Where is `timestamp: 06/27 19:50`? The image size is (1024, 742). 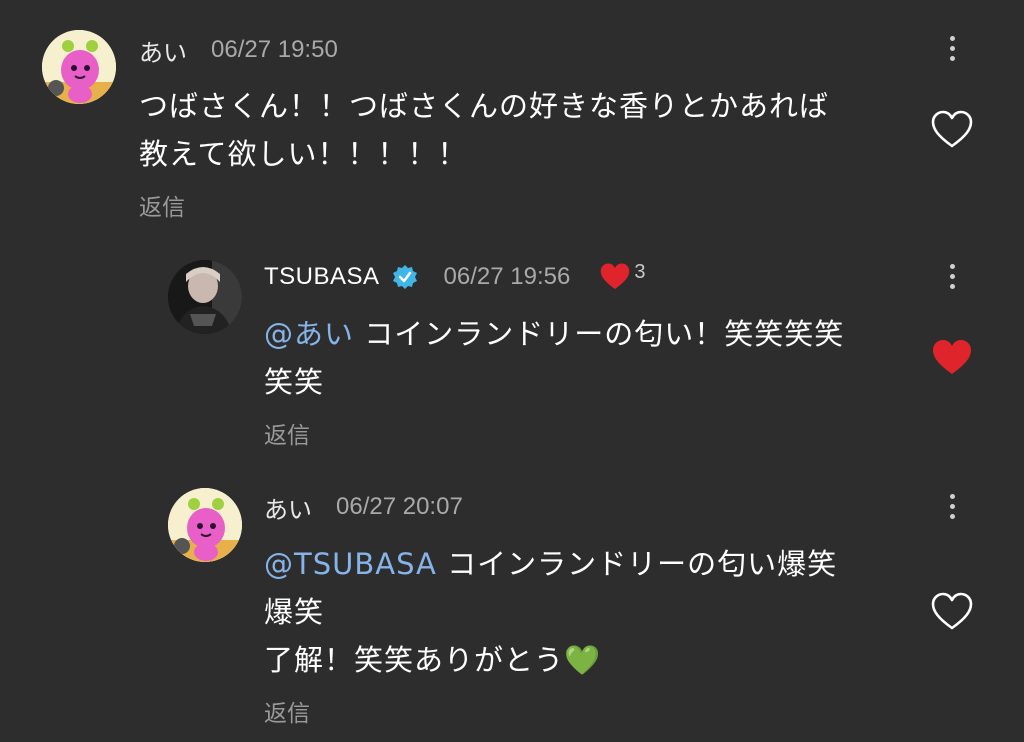 timestamp: 06/27 19:50 is located at coordinates (274, 49).